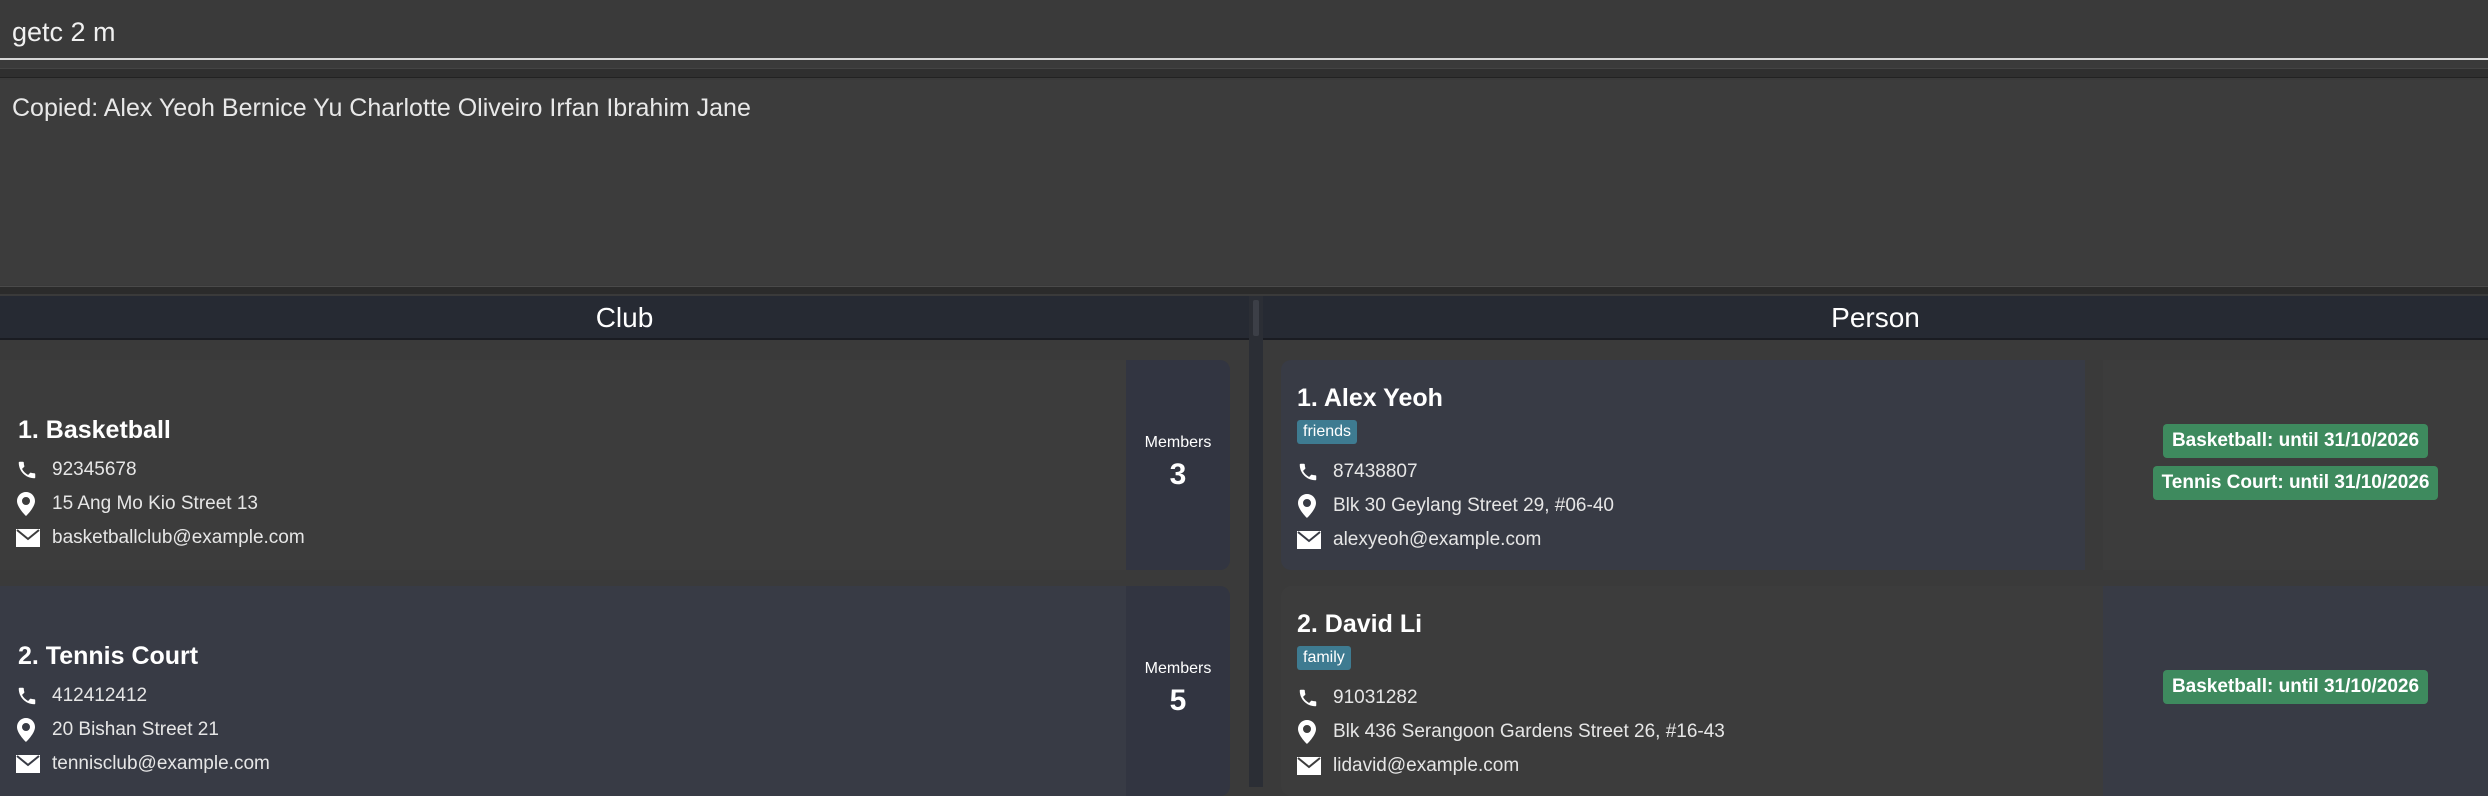 This screenshot has width=2488, height=796. I want to click on club-address-row: 20 Bishan Street 21, so click(117, 730).